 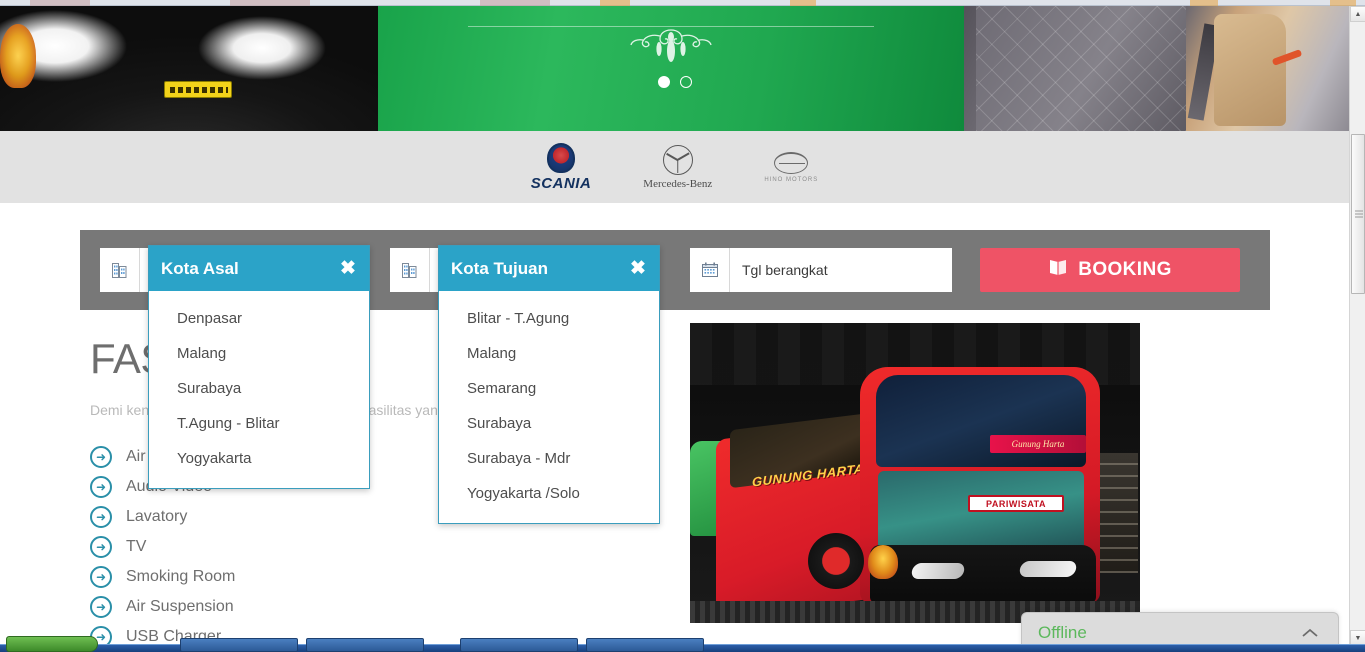 I want to click on brand-logo-strip: SCANIA Mercedes-Benz HINO MOTORS, so click(x=674, y=167).